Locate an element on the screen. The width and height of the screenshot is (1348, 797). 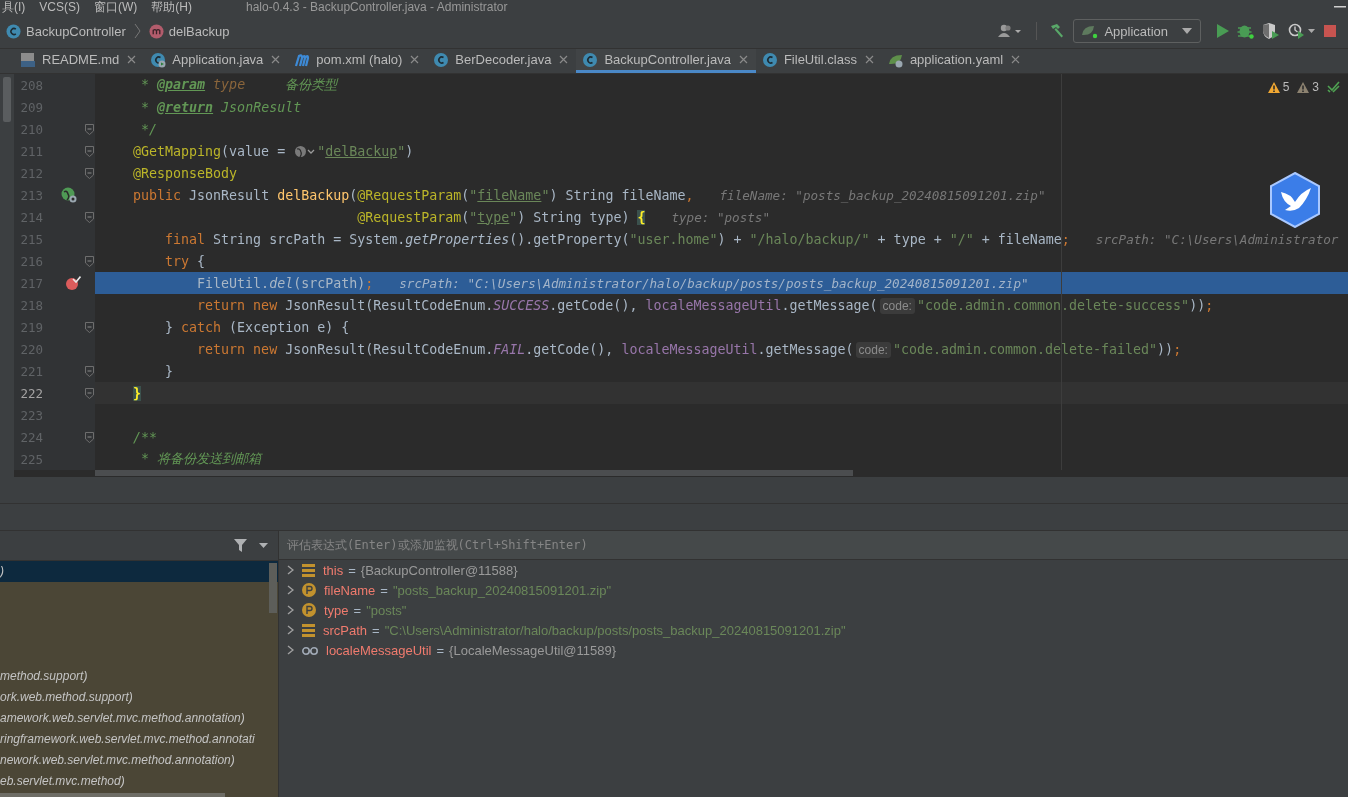
stack-frame: amework.web.servlet.mvc.method.annotation) is located at coordinates (139, 718).